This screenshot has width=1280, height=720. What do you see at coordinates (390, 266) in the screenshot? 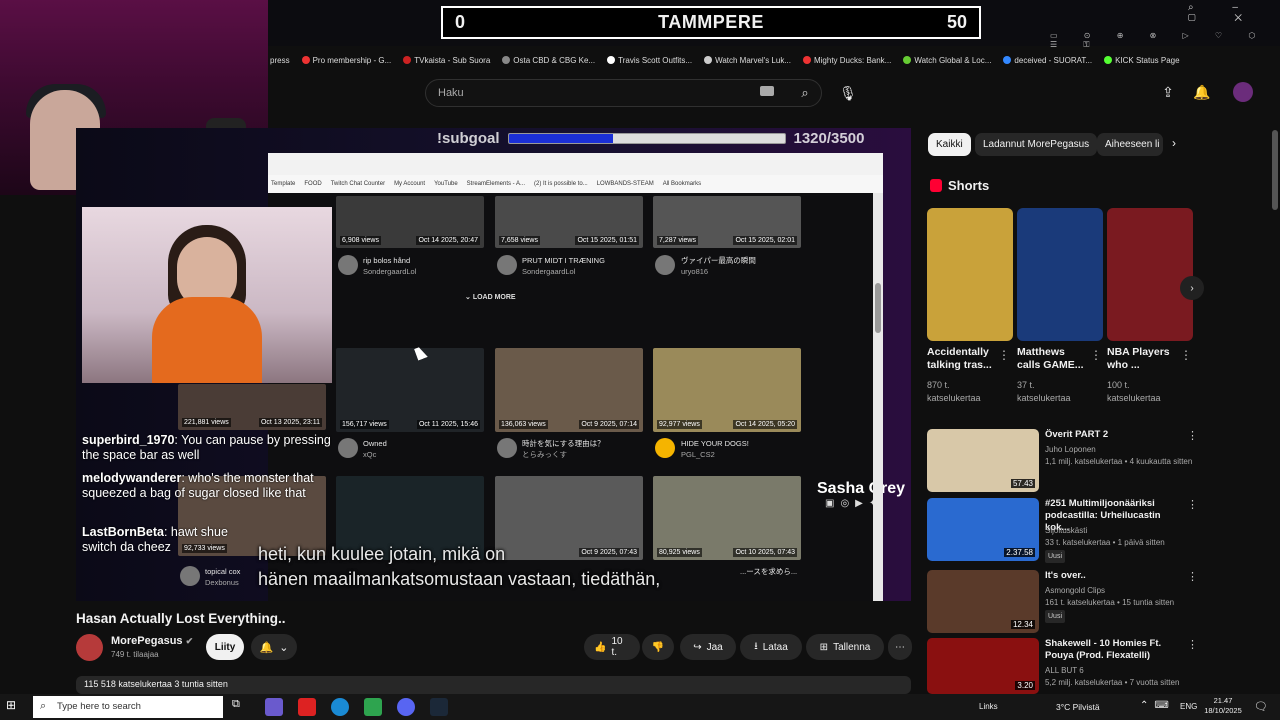
I see `video-meta: rip bolos hånd SondergaardLol` at bounding box center [390, 266].